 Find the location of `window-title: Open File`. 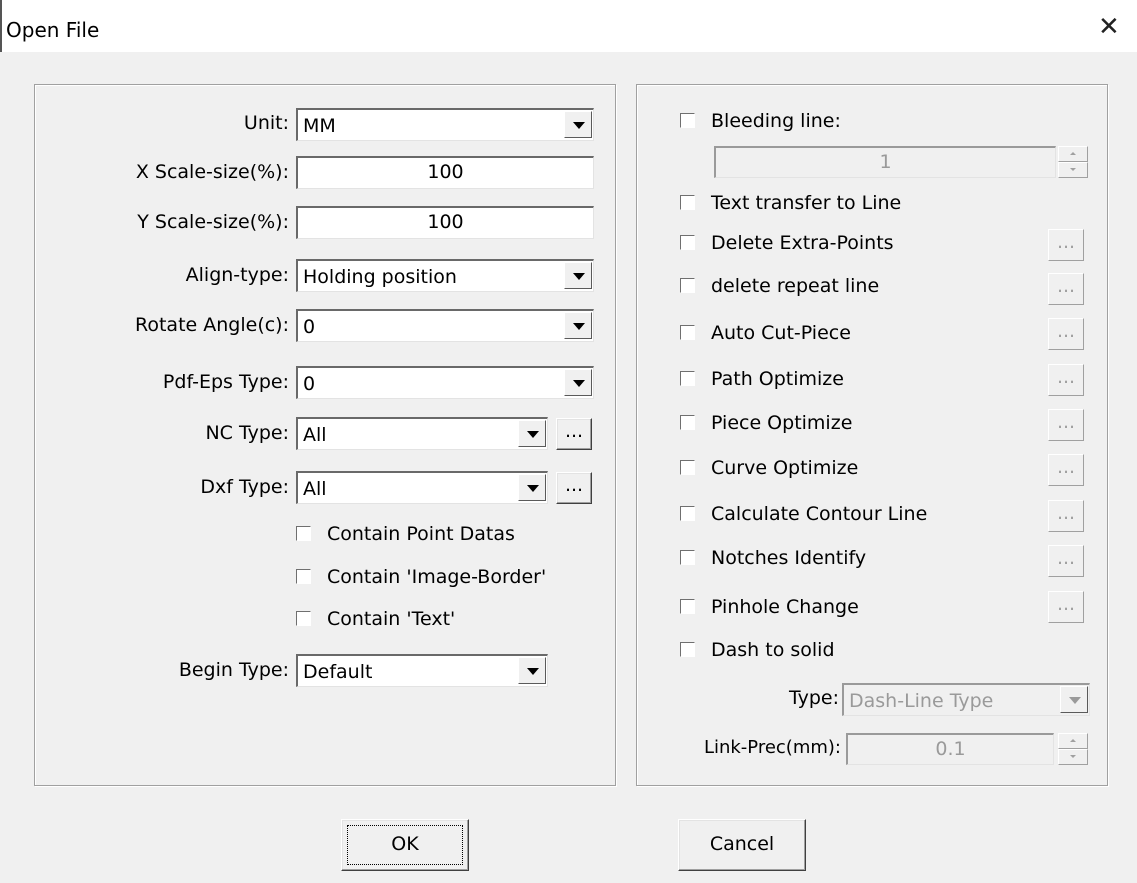

window-title: Open File is located at coordinates (53, 30).